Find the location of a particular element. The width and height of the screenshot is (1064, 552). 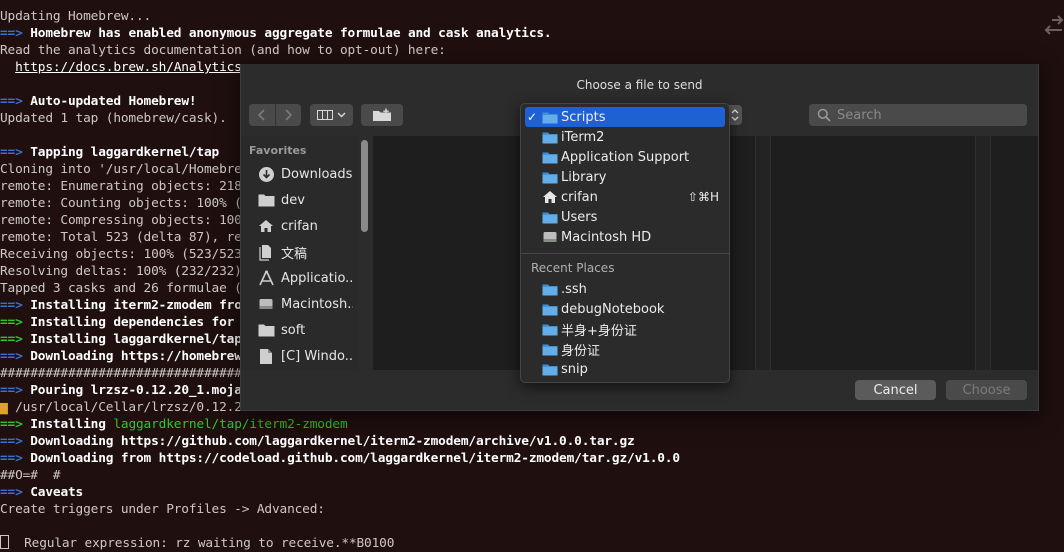

menu-item-label: 身份证 is located at coordinates (581, 351).